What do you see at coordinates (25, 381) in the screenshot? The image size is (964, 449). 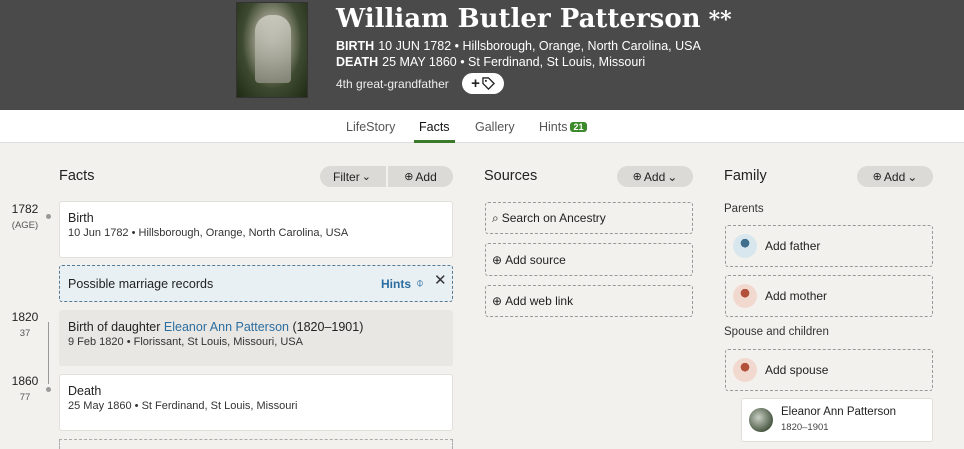 I see `fact-year: 1860` at bounding box center [25, 381].